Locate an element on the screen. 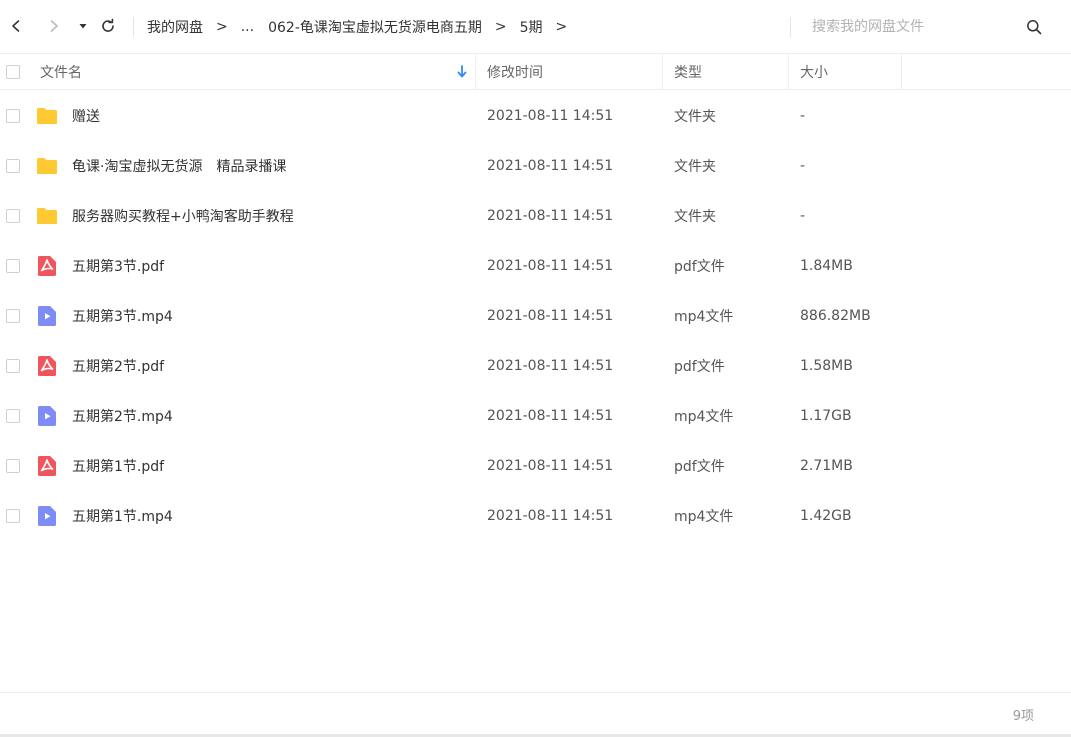 This screenshot has width=1071, height=737. breadcrumb: 我的网盘 > ... 062-龟课淘宝虚拟无货源电商五期 > 5期 > is located at coordinates (363, 27).